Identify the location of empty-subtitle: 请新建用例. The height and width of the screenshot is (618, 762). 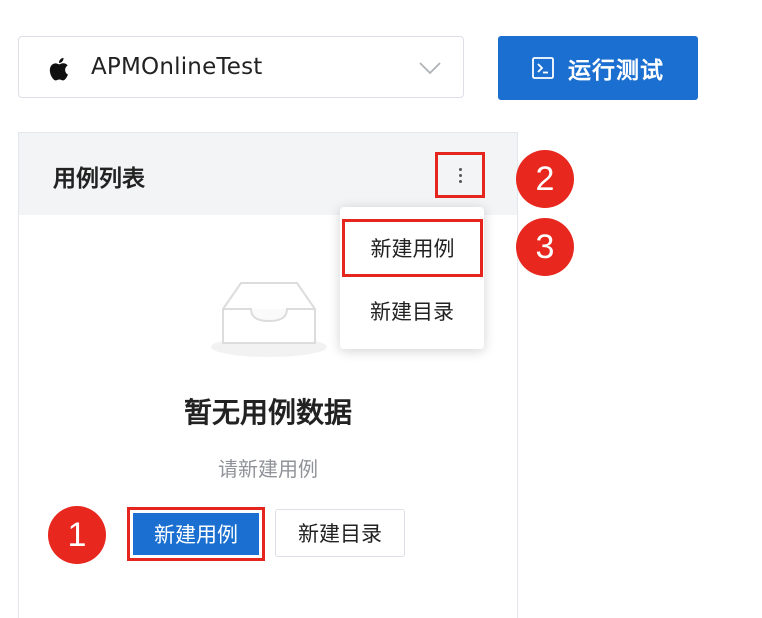
(268, 469).